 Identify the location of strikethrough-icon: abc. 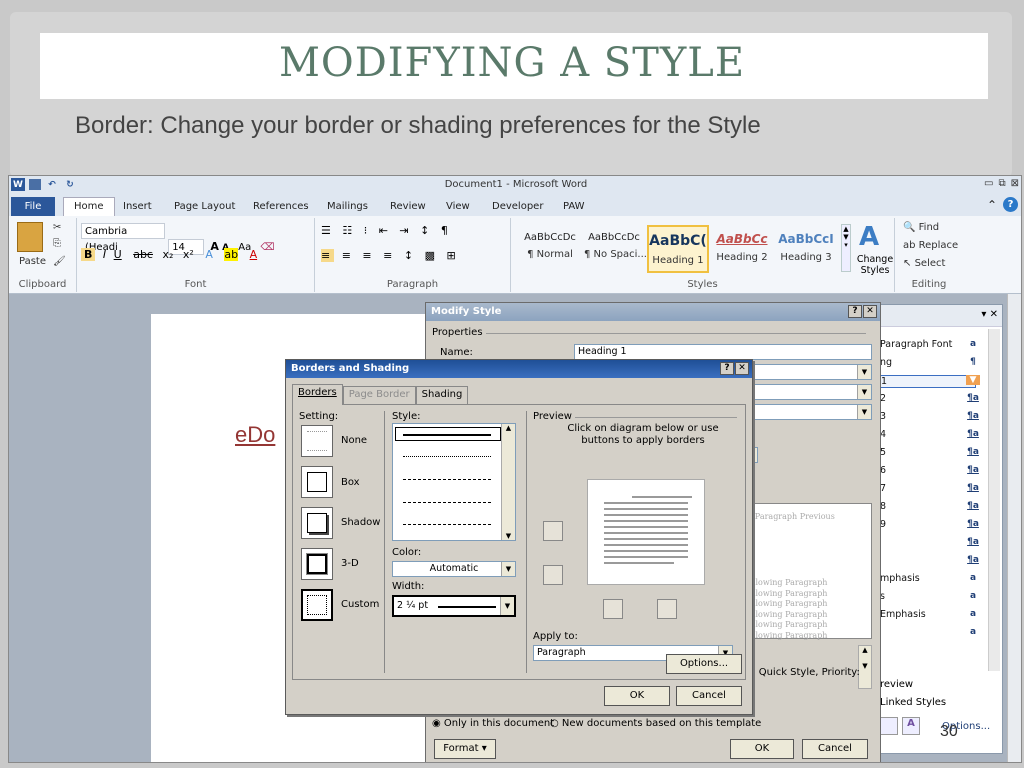
(143, 254).